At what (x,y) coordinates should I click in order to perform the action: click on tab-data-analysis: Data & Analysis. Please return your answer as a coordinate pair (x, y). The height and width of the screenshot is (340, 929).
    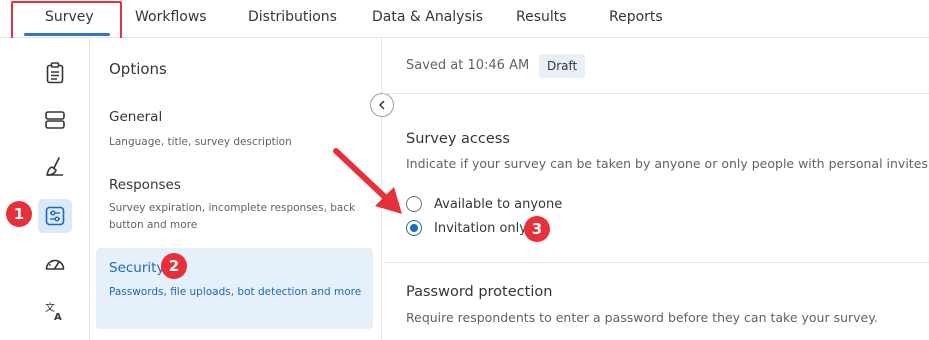
    Looking at the image, I should click on (427, 17).